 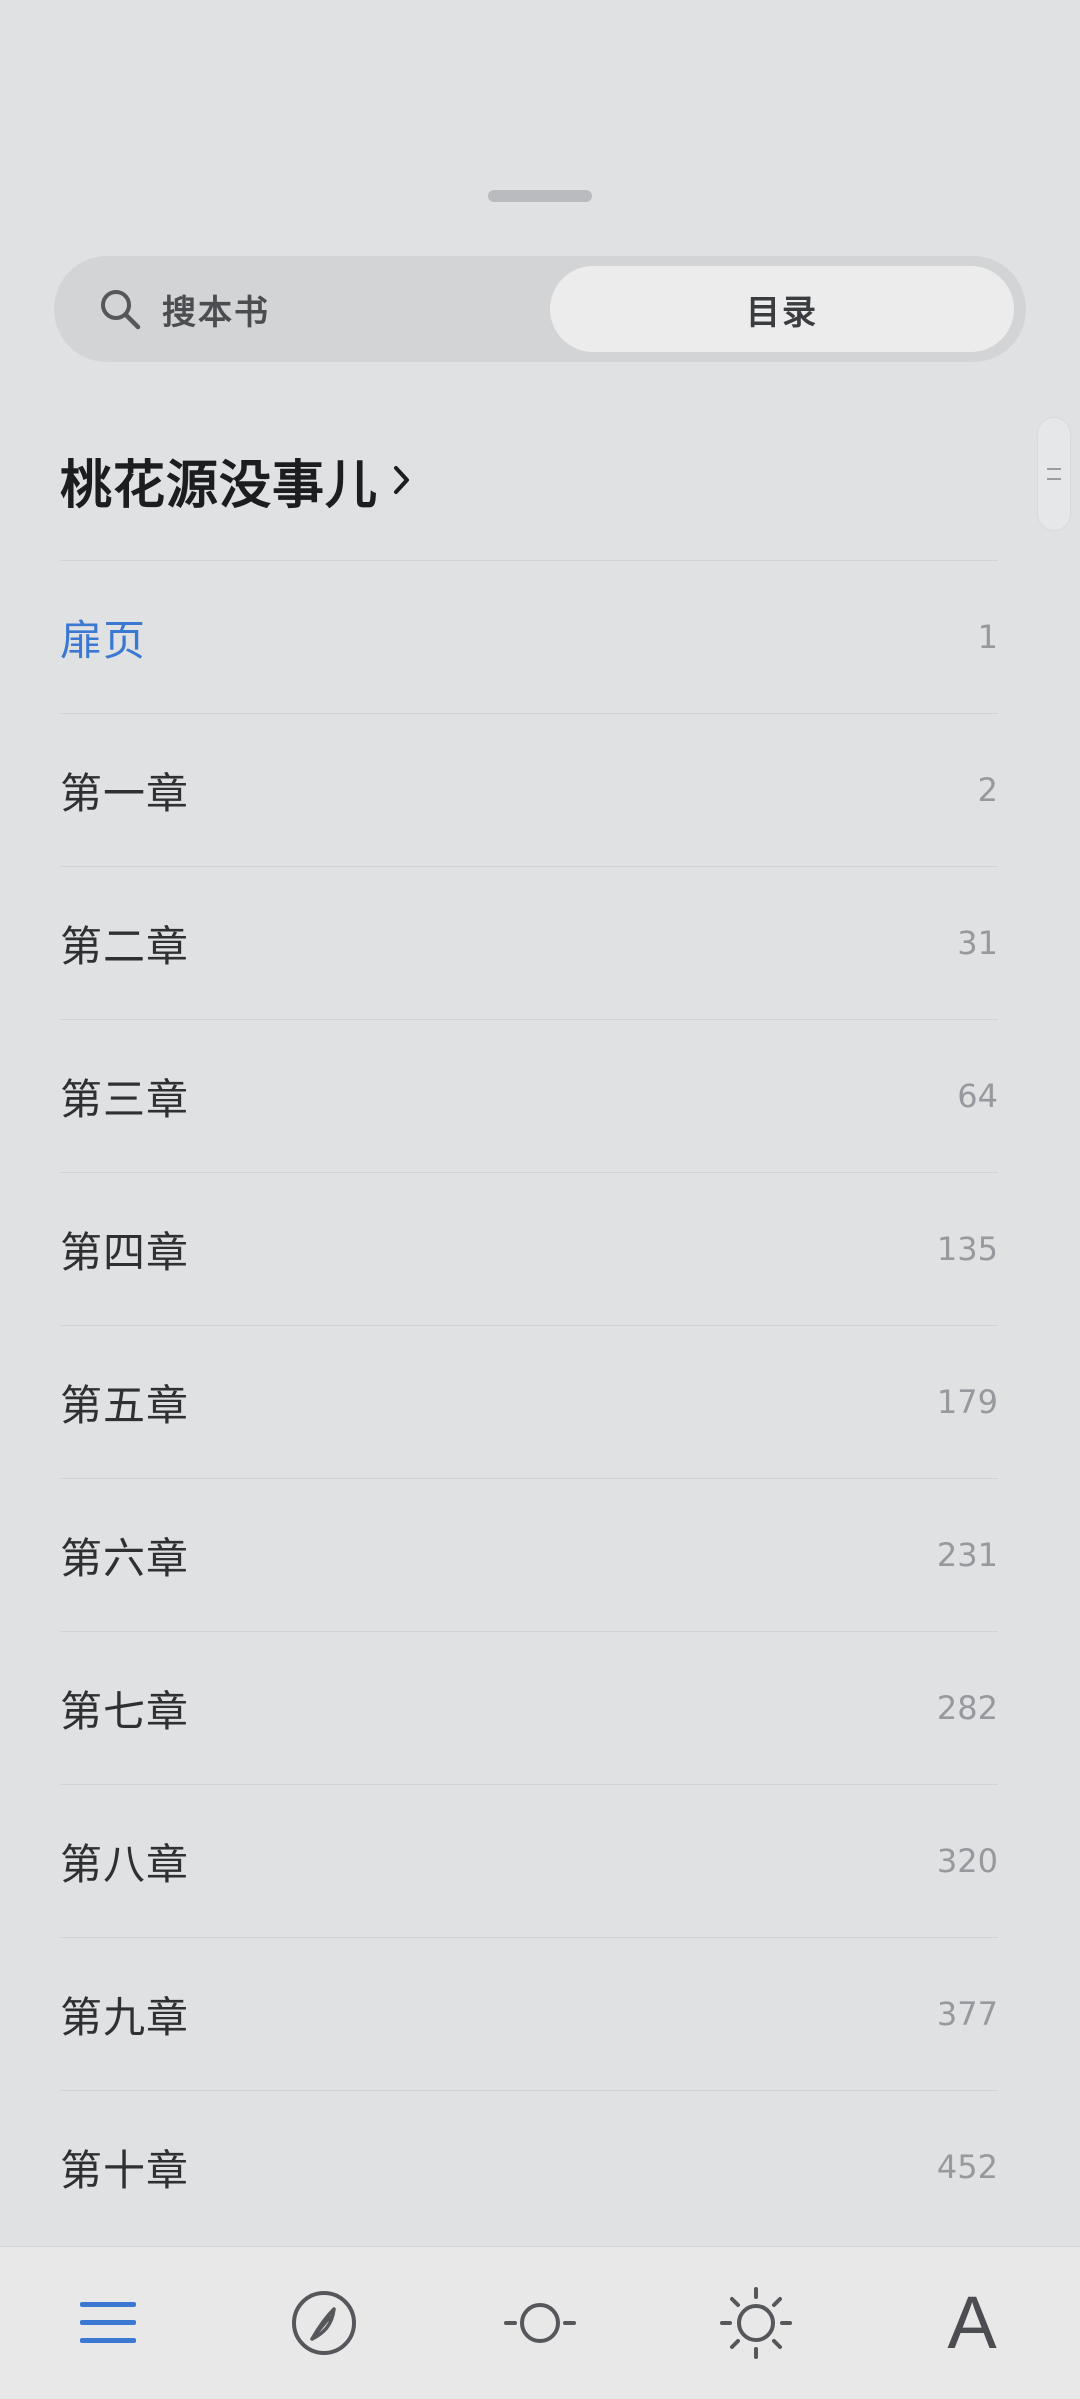 What do you see at coordinates (529, 2013) in the screenshot?
I see `toc-item: 第九章 377` at bounding box center [529, 2013].